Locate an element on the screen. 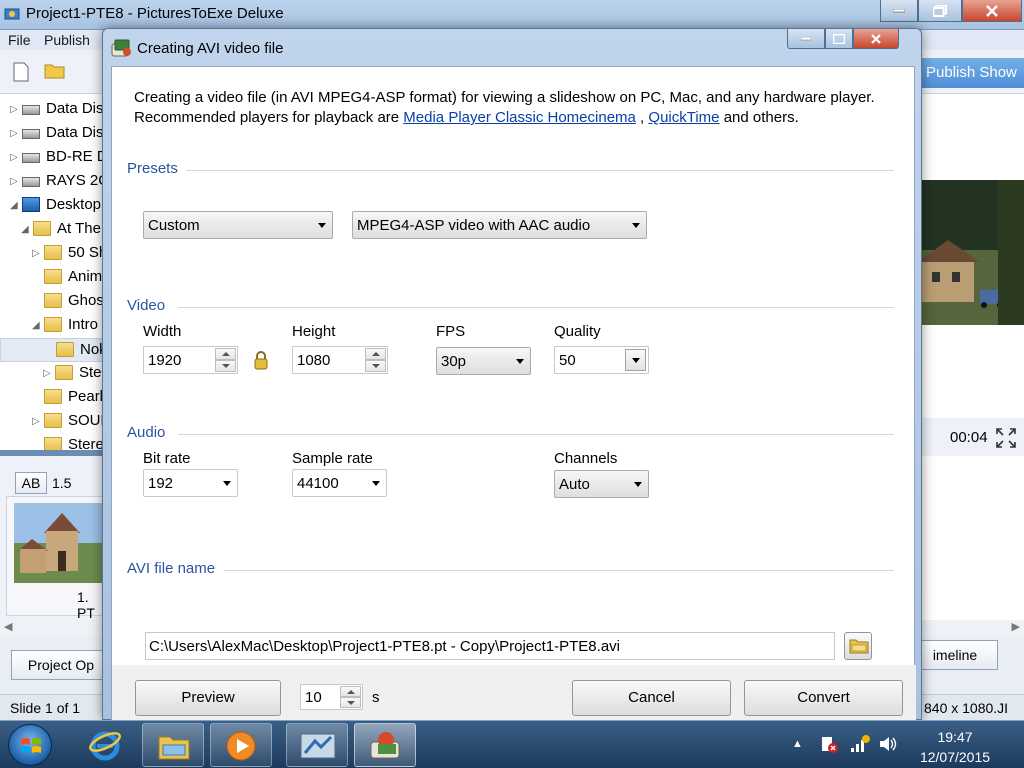 The image size is (1024, 768). taskbar-pte-app is located at coordinates (385, 745).